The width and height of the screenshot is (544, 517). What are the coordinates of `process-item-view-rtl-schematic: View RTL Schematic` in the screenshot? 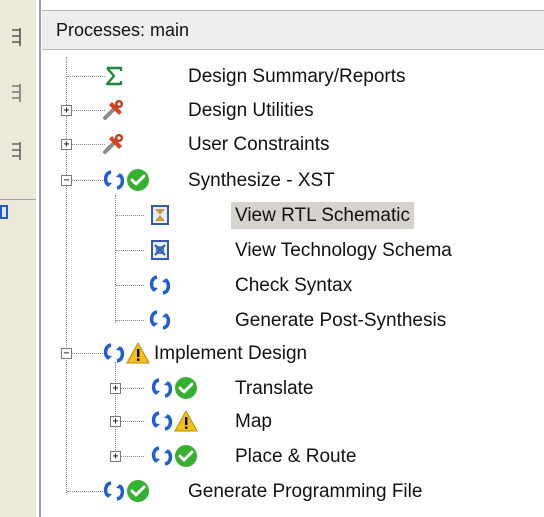 It's located at (293, 215).